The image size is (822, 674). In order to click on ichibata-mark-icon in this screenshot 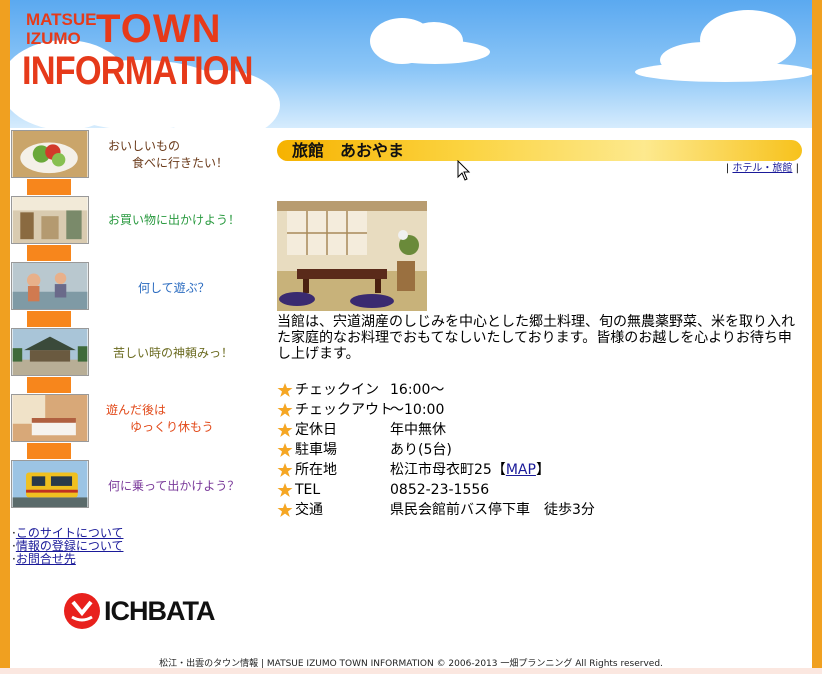, I will do `click(82, 611)`.